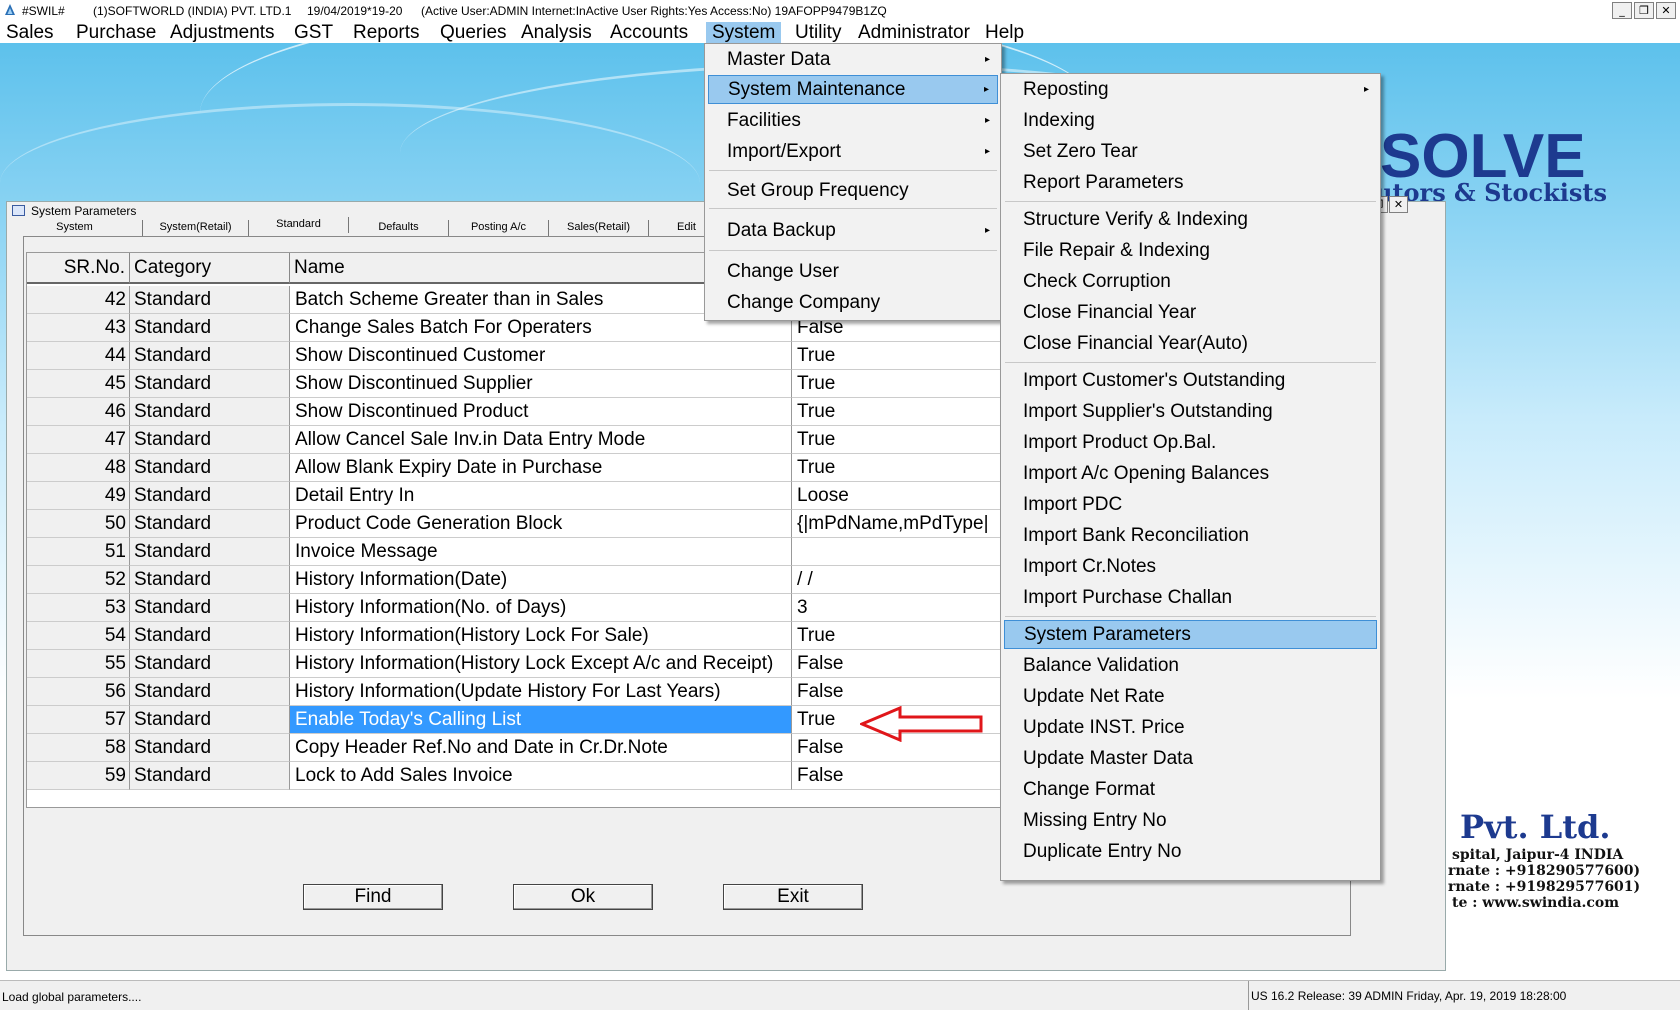 Image resolution: width=1680 pixels, height=1010 pixels. Describe the element at coordinates (78, 496) in the screenshot. I see `cell-srno: 49` at that location.